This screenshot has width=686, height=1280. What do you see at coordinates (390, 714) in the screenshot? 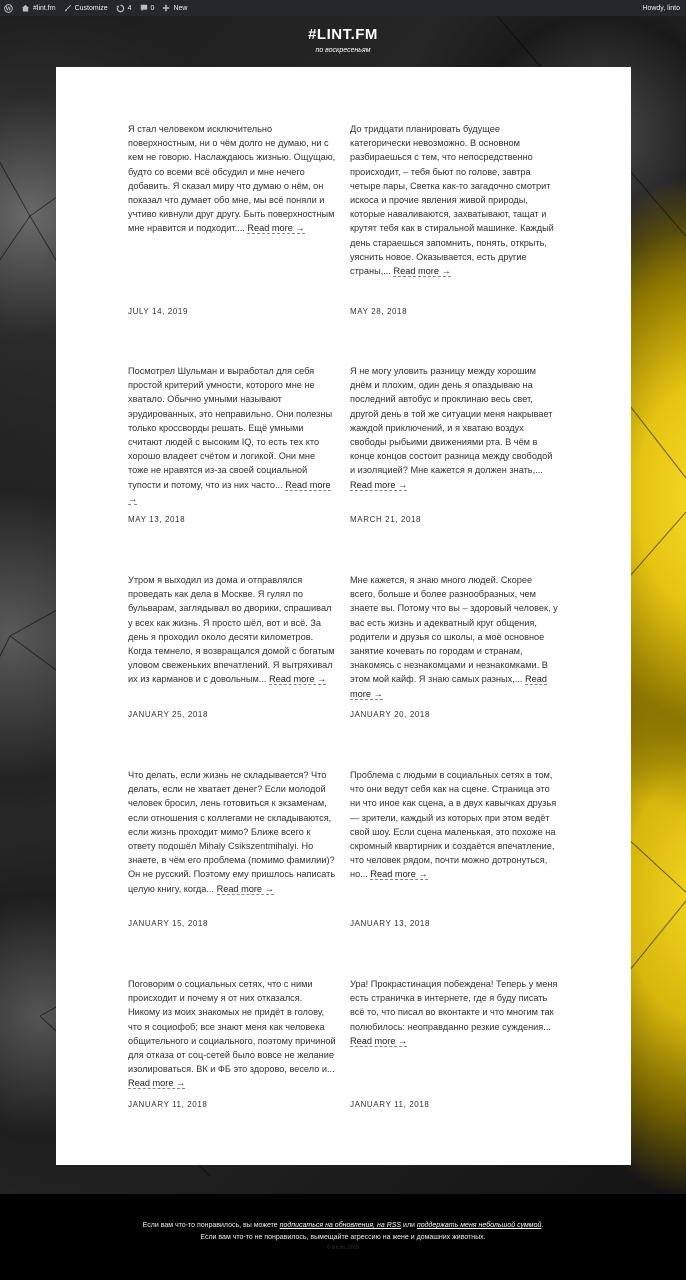
I see `post-date: JANUARY 20, 2018` at bounding box center [390, 714].